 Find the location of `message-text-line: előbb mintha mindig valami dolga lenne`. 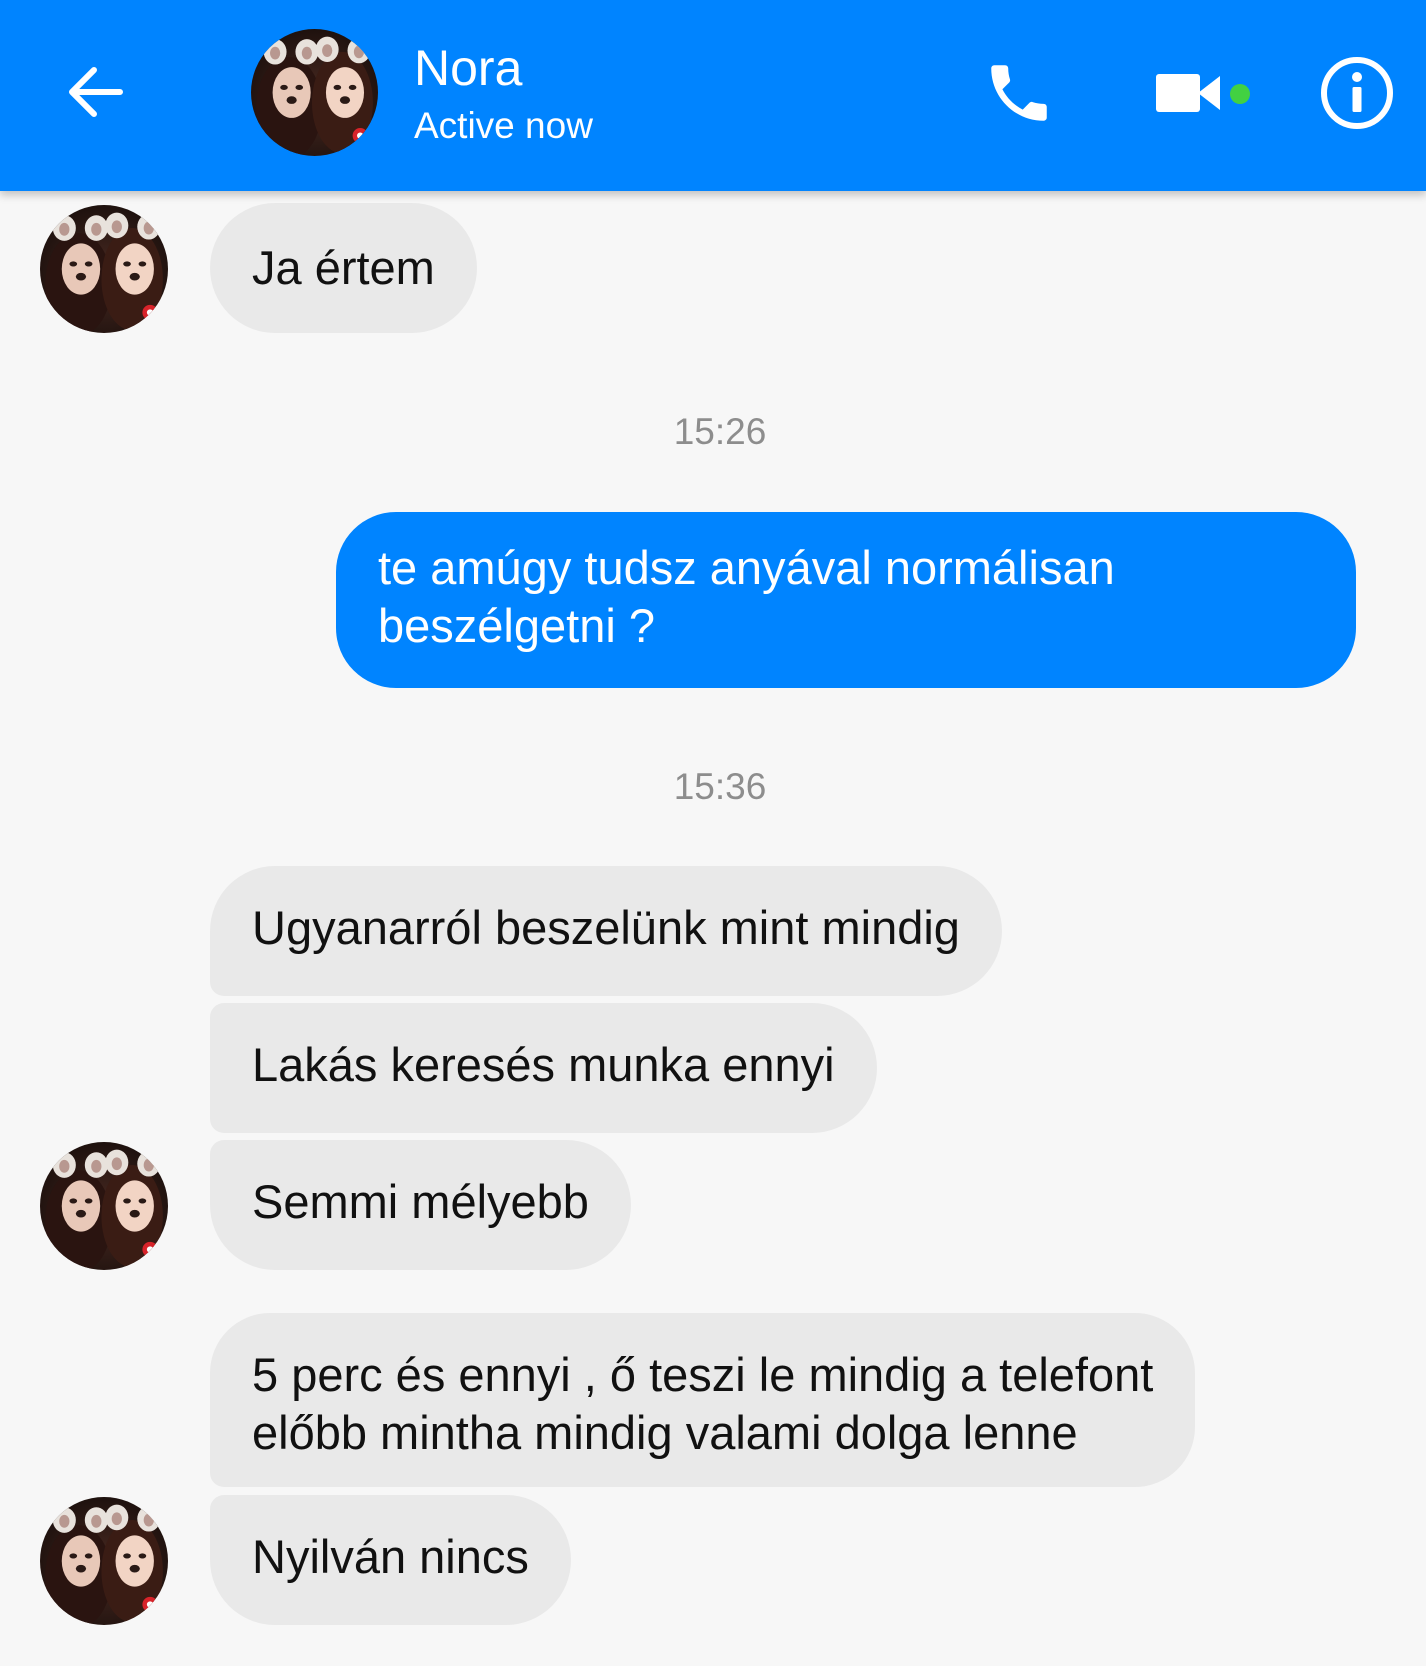

message-text-line: előbb mintha mindig valami dolga lenne is located at coordinates (665, 1432).